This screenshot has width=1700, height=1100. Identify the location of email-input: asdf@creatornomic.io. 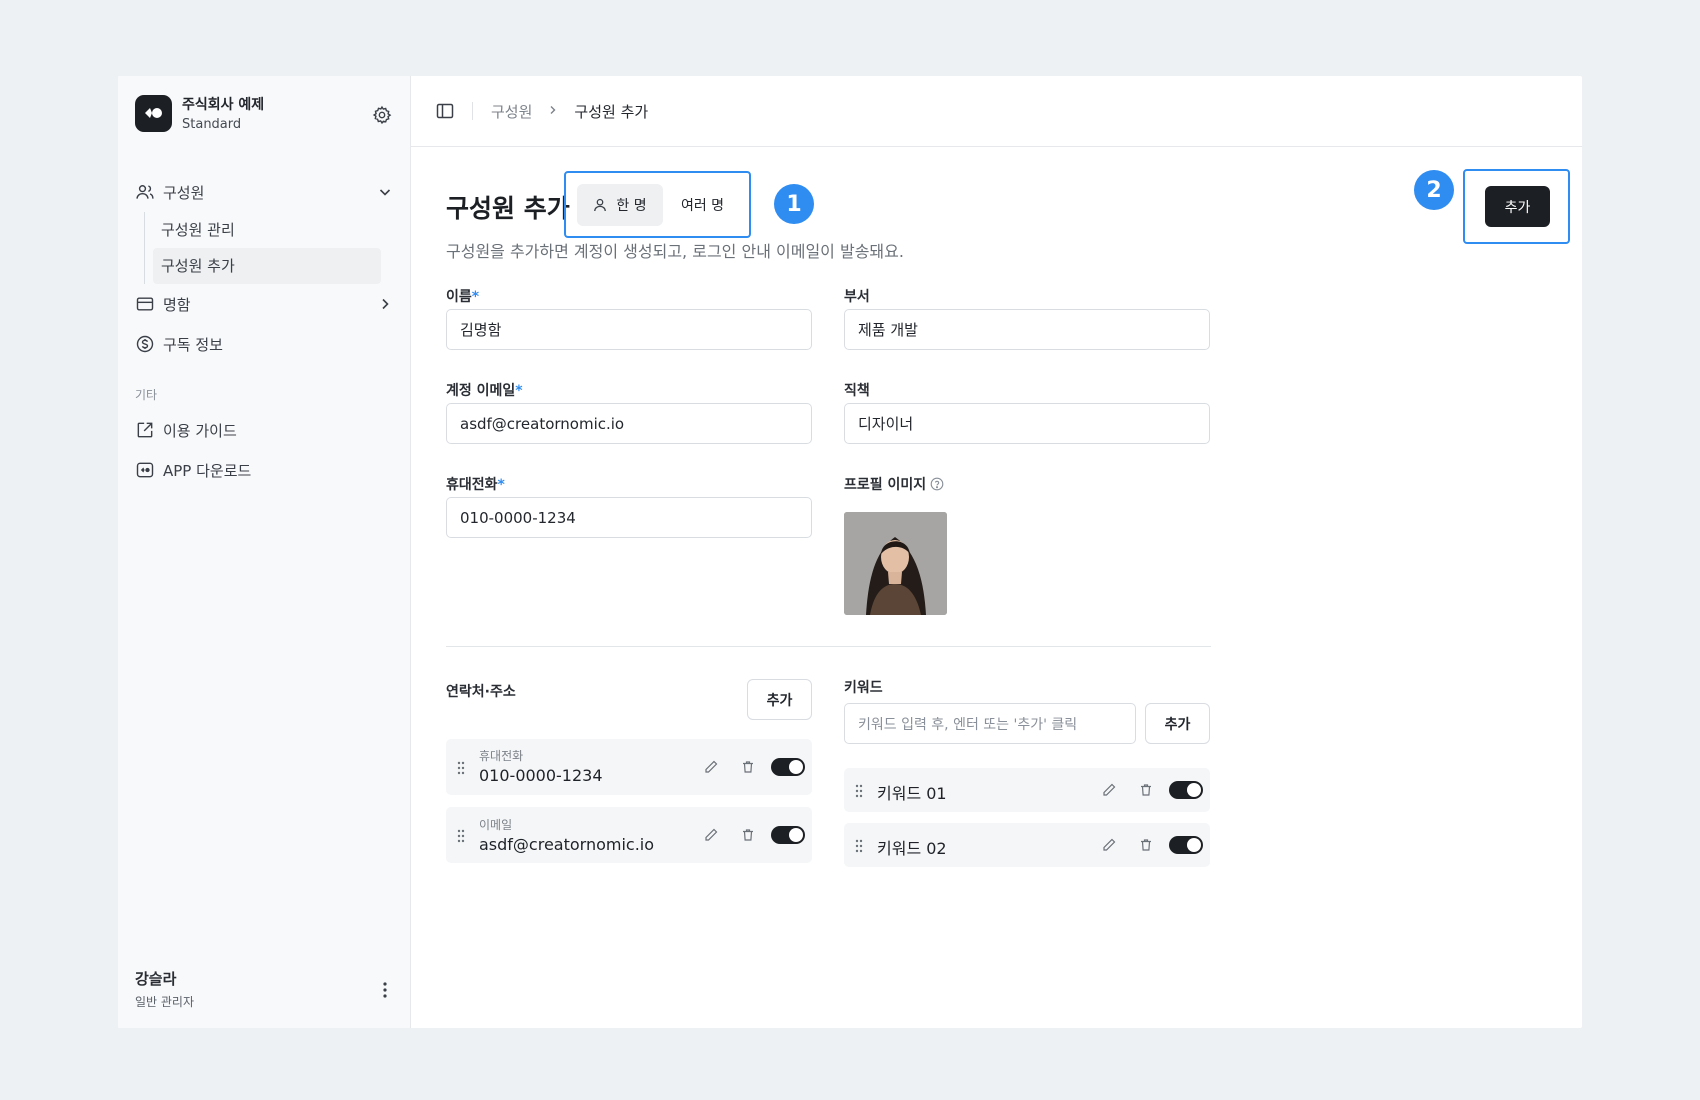
(629, 423).